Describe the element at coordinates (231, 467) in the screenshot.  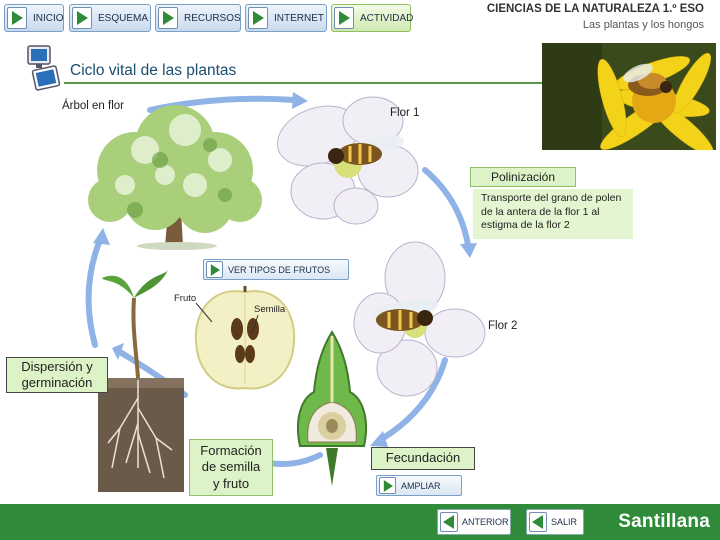
I see `seed-fruit-formation-label: Formación de semilla y fruto` at that location.